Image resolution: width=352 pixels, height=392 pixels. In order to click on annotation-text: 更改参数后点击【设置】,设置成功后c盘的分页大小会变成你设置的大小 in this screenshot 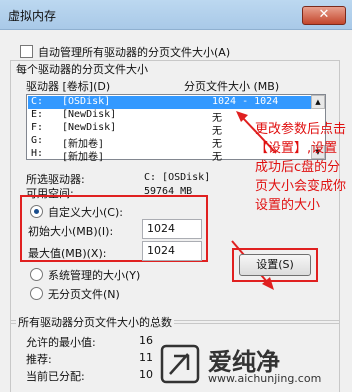, I will do `click(301, 167)`.